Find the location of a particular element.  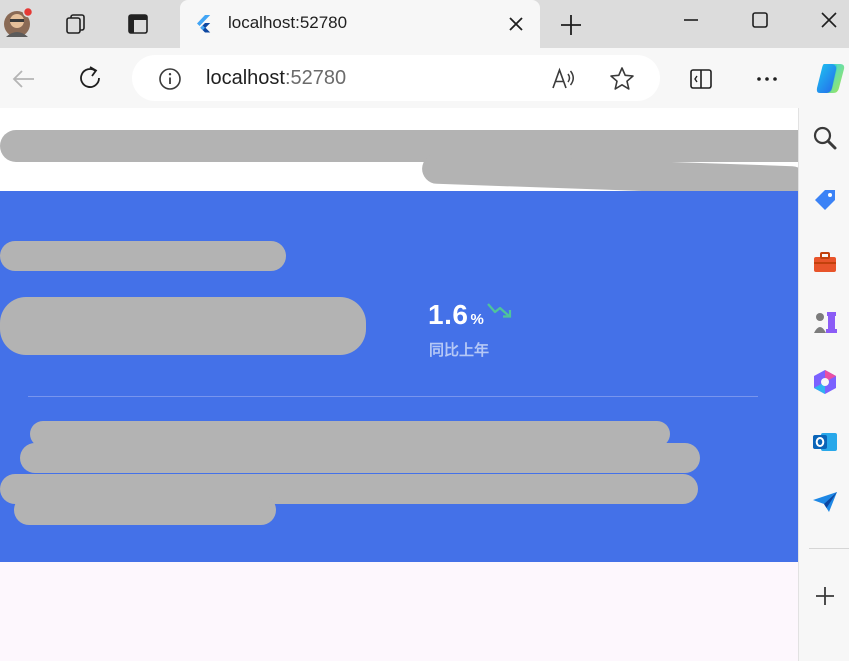

sidebar-search-button is located at coordinates (825, 138).